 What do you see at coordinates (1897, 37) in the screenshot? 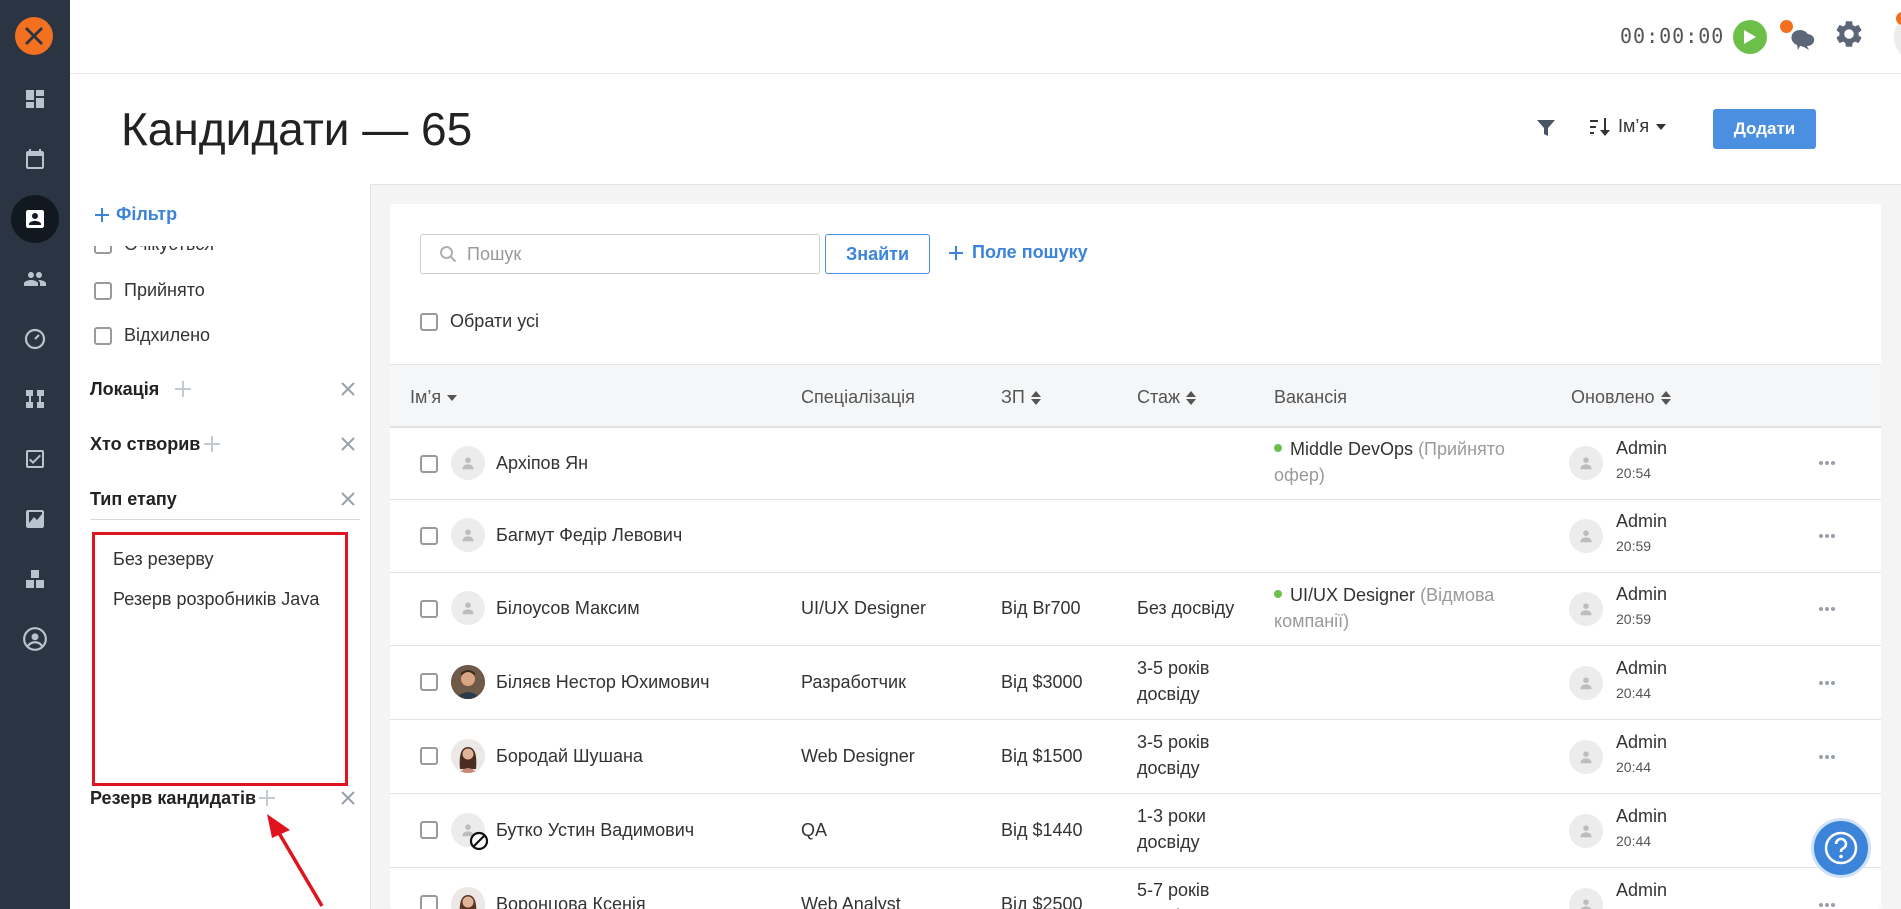
I see `user-avatar-button` at bounding box center [1897, 37].